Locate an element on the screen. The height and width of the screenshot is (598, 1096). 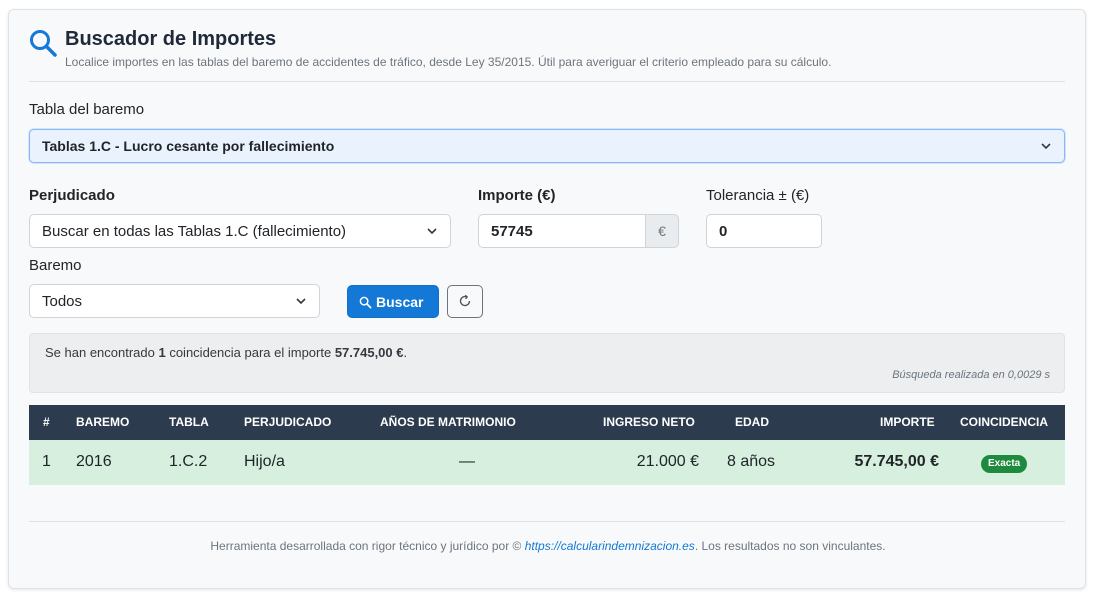
results-amount: 57.745,00 € is located at coordinates (369, 352).